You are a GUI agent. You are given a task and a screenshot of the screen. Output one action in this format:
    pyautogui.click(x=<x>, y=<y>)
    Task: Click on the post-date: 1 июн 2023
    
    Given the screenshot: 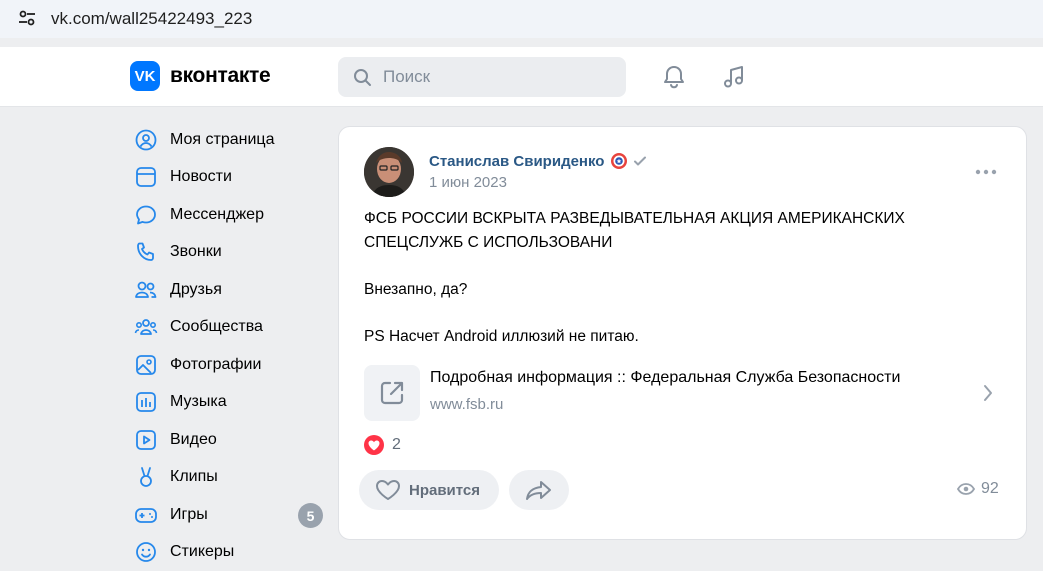 What is the action you would take?
    pyautogui.click(x=468, y=182)
    